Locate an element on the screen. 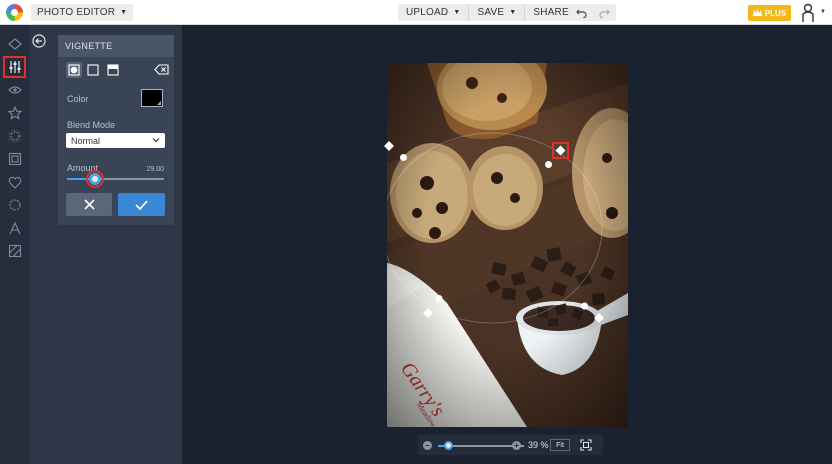  zoom-out-button: − is located at coordinates (427, 445).